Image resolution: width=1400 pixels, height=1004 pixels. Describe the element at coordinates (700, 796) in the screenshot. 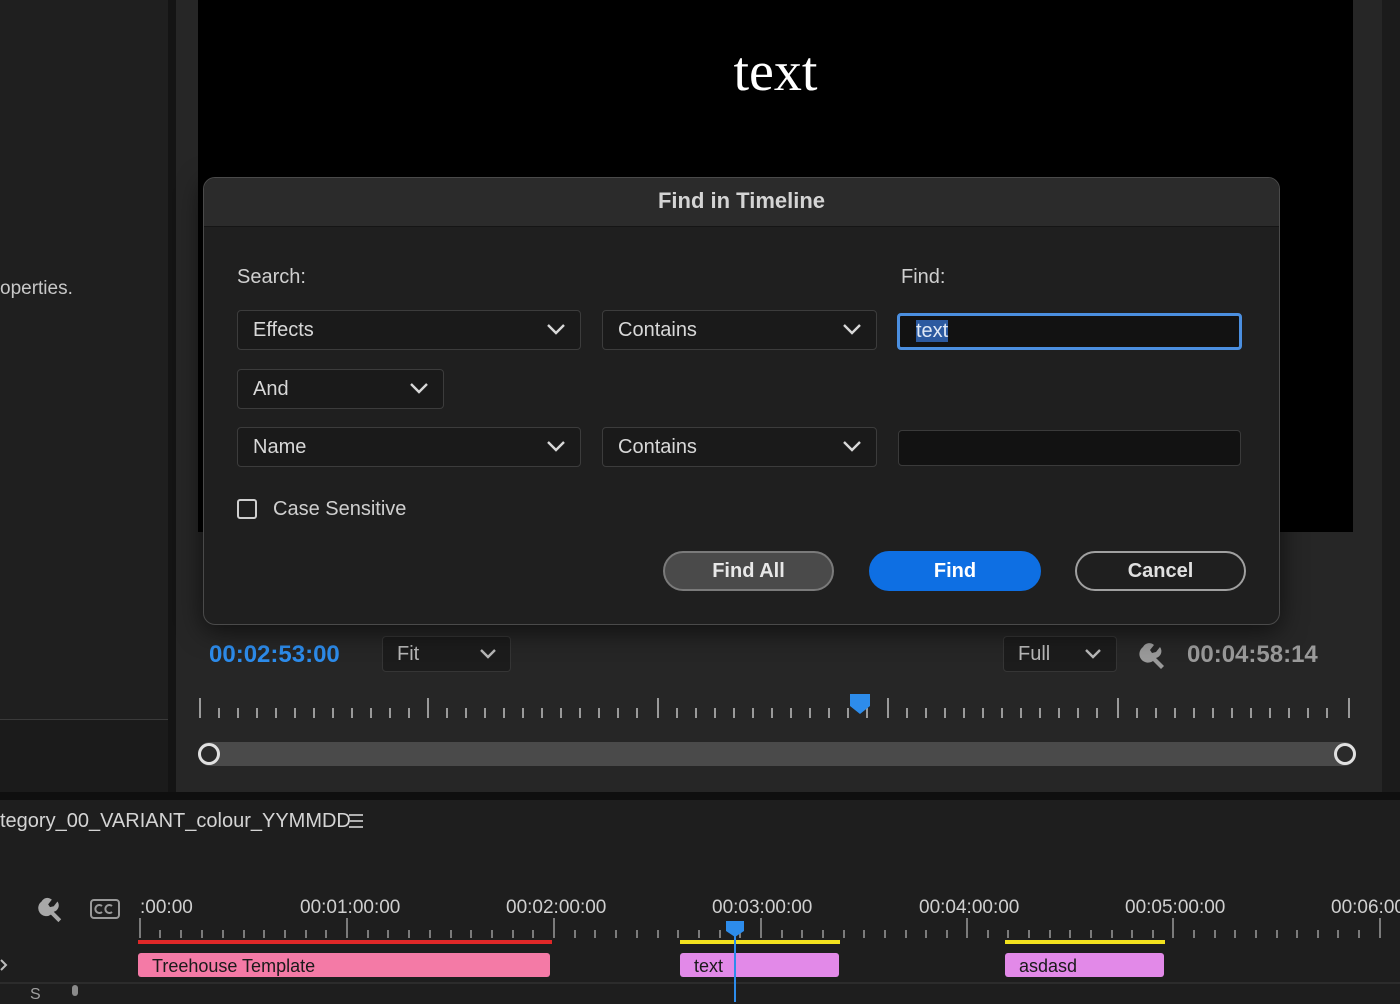

I see `panel-separator` at that location.